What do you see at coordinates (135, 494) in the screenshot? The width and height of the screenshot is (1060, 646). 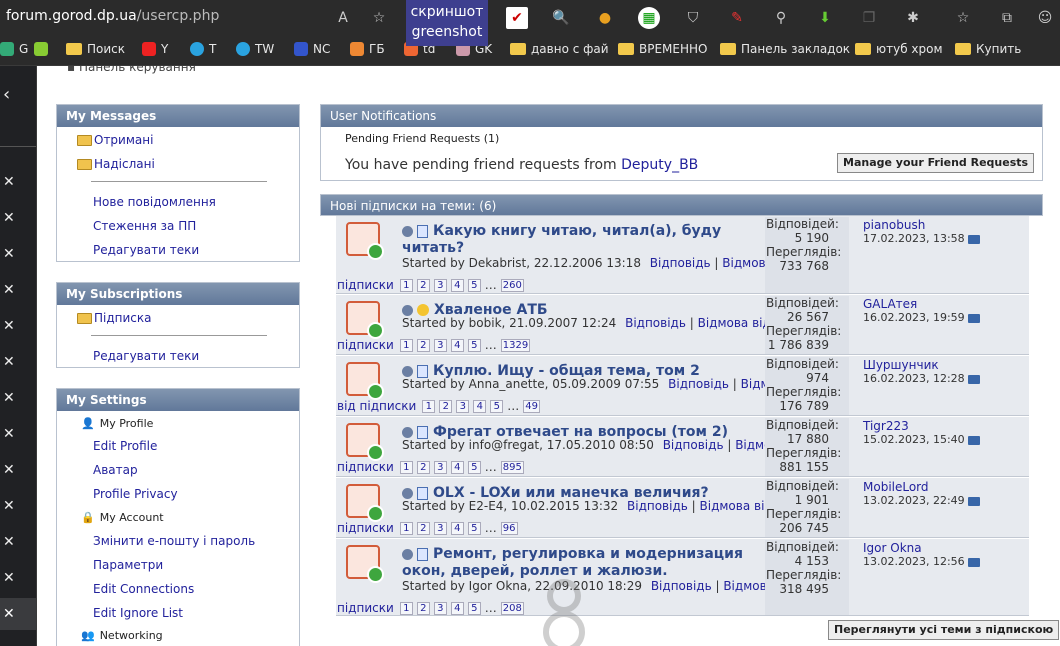 I see `profile-privacy-link: Profile Privacy` at bounding box center [135, 494].